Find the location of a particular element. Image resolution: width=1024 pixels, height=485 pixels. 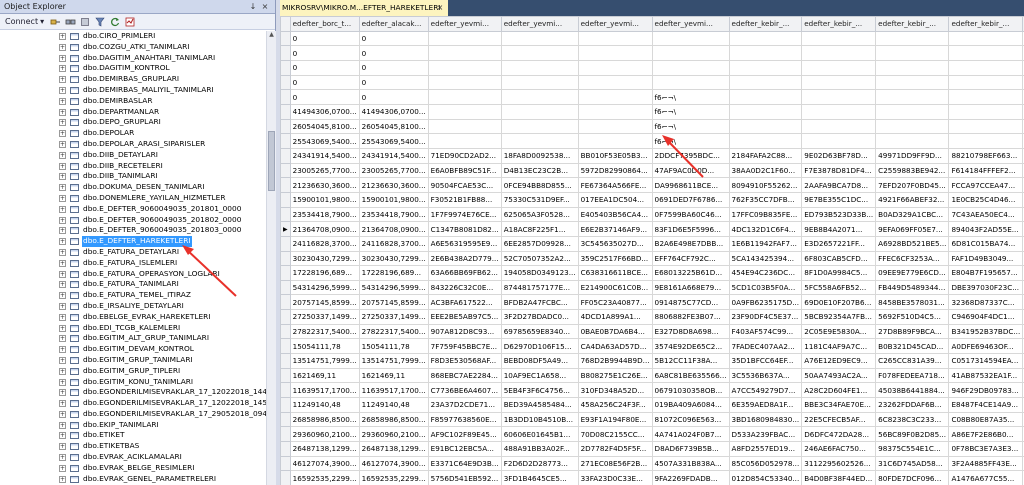

tree-item: + dbo.DEPARTMANLAR is located at coordinates (133, 112).